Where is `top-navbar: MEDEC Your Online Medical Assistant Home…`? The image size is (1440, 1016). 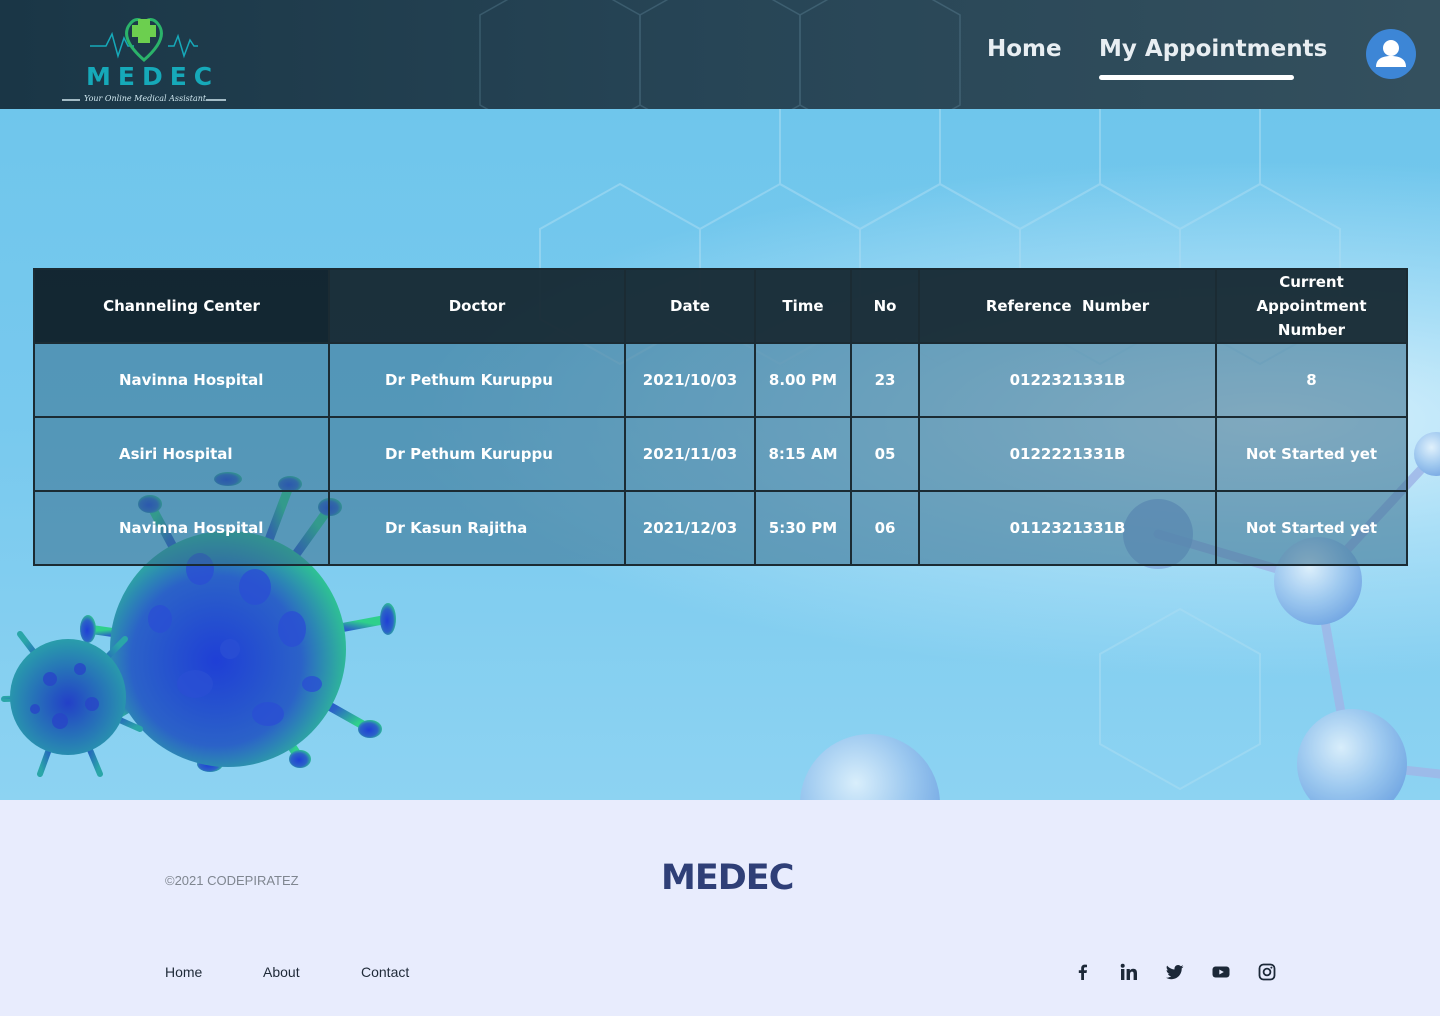
top-navbar: MEDEC Your Online Medical Assistant Home… is located at coordinates (720, 54).